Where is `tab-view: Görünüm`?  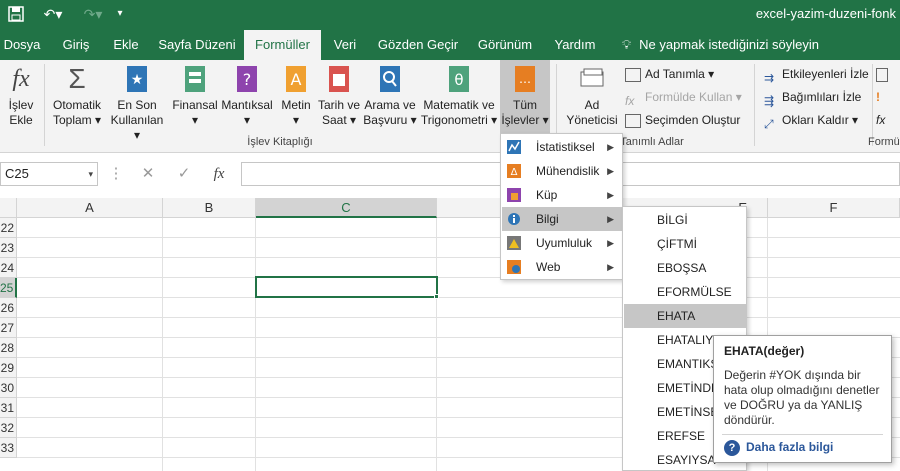
tab-view: Görünüm is located at coordinates (505, 45).